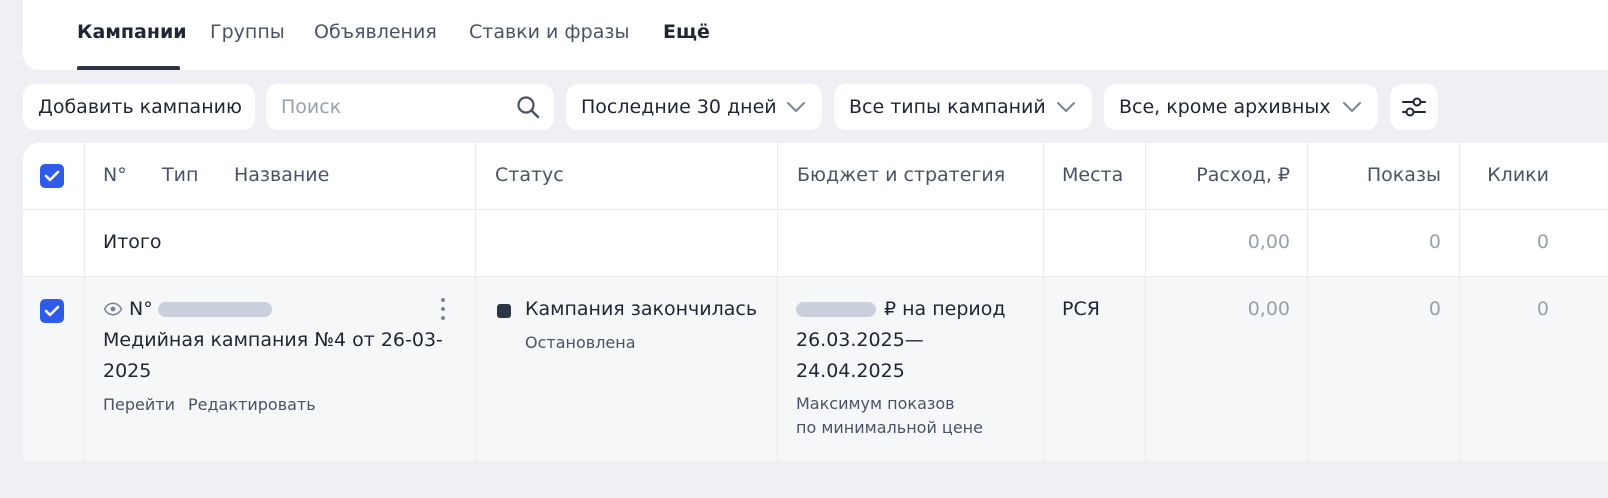 This screenshot has width=1608, height=498. What do you see at coordinates (1268, 309) in the screenshot?
I see `campaign-spend: 0,00` at bounding box center [1268, 309].